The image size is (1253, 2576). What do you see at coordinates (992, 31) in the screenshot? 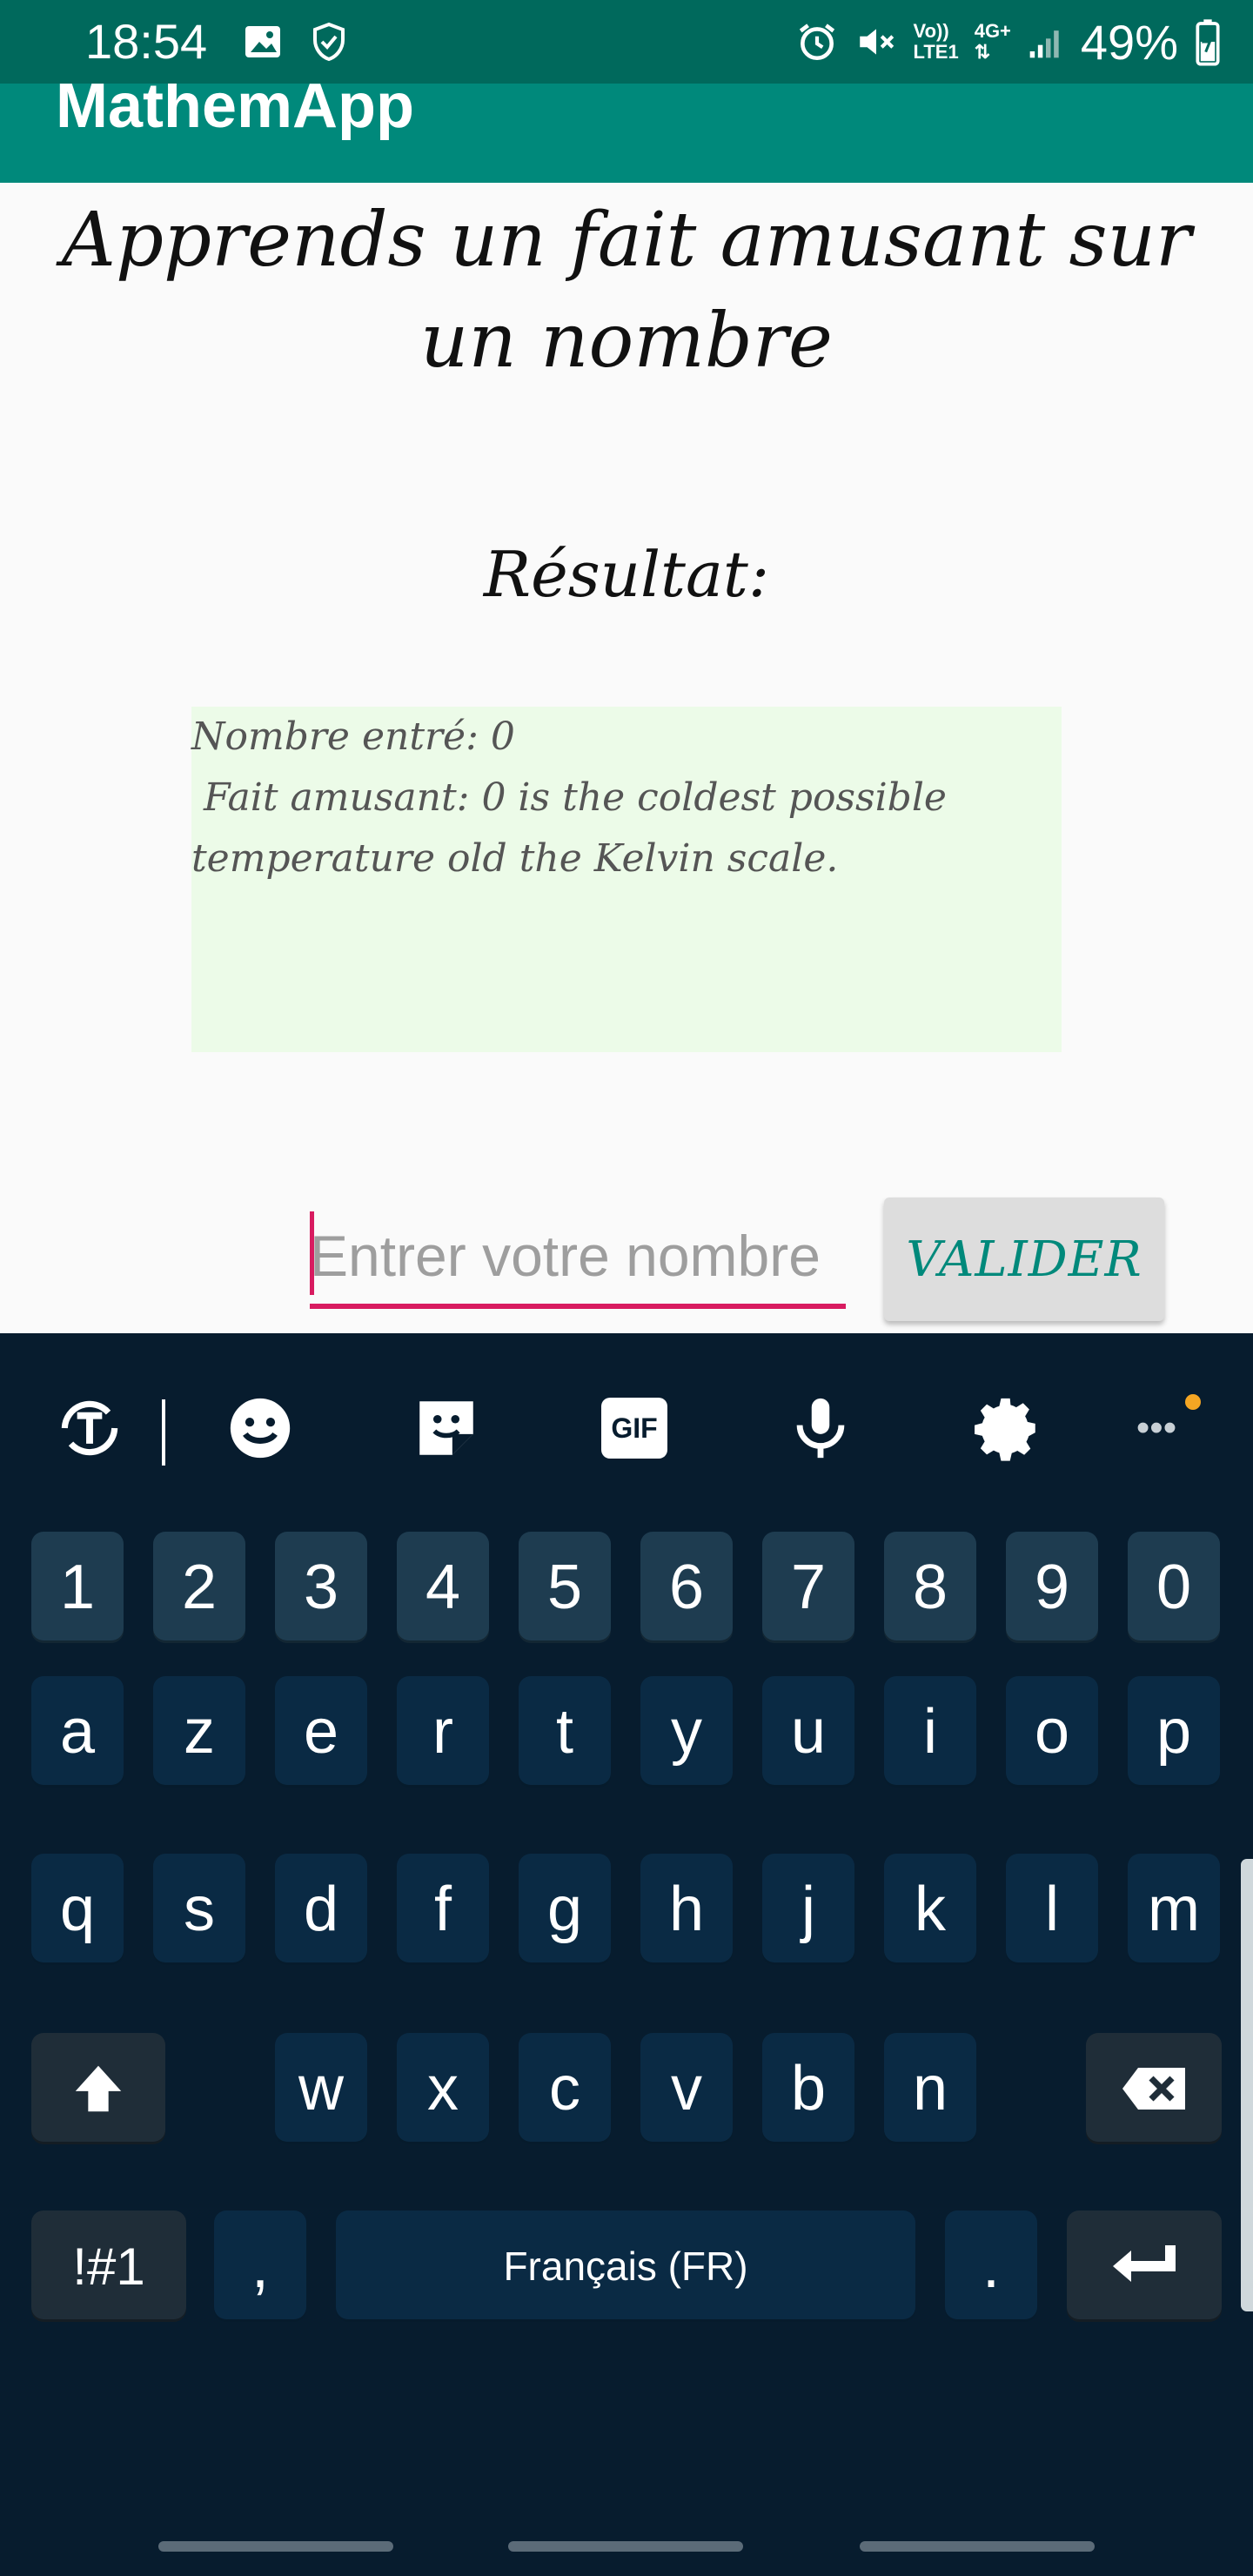
I see `net-type-label: 4G+` at bounding box center [992, 31].